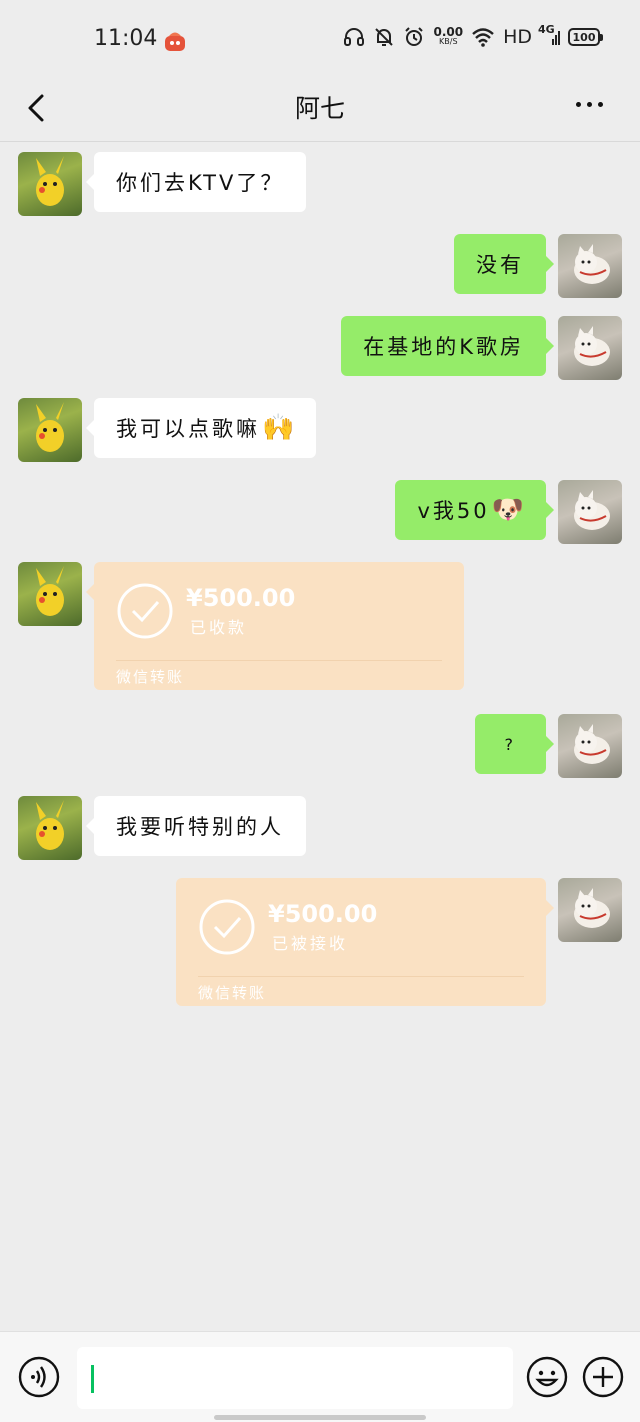 This screenshot has width=640, height=1422. Describe the element at coordinates (310, 943) in the screenshot. I see `transfer-status: 已被接收` at that location.